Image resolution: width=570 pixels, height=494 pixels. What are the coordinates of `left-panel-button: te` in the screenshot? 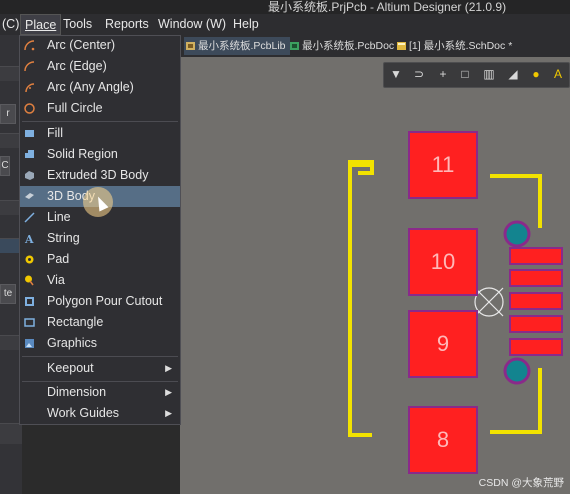 It's located at (8, 294).